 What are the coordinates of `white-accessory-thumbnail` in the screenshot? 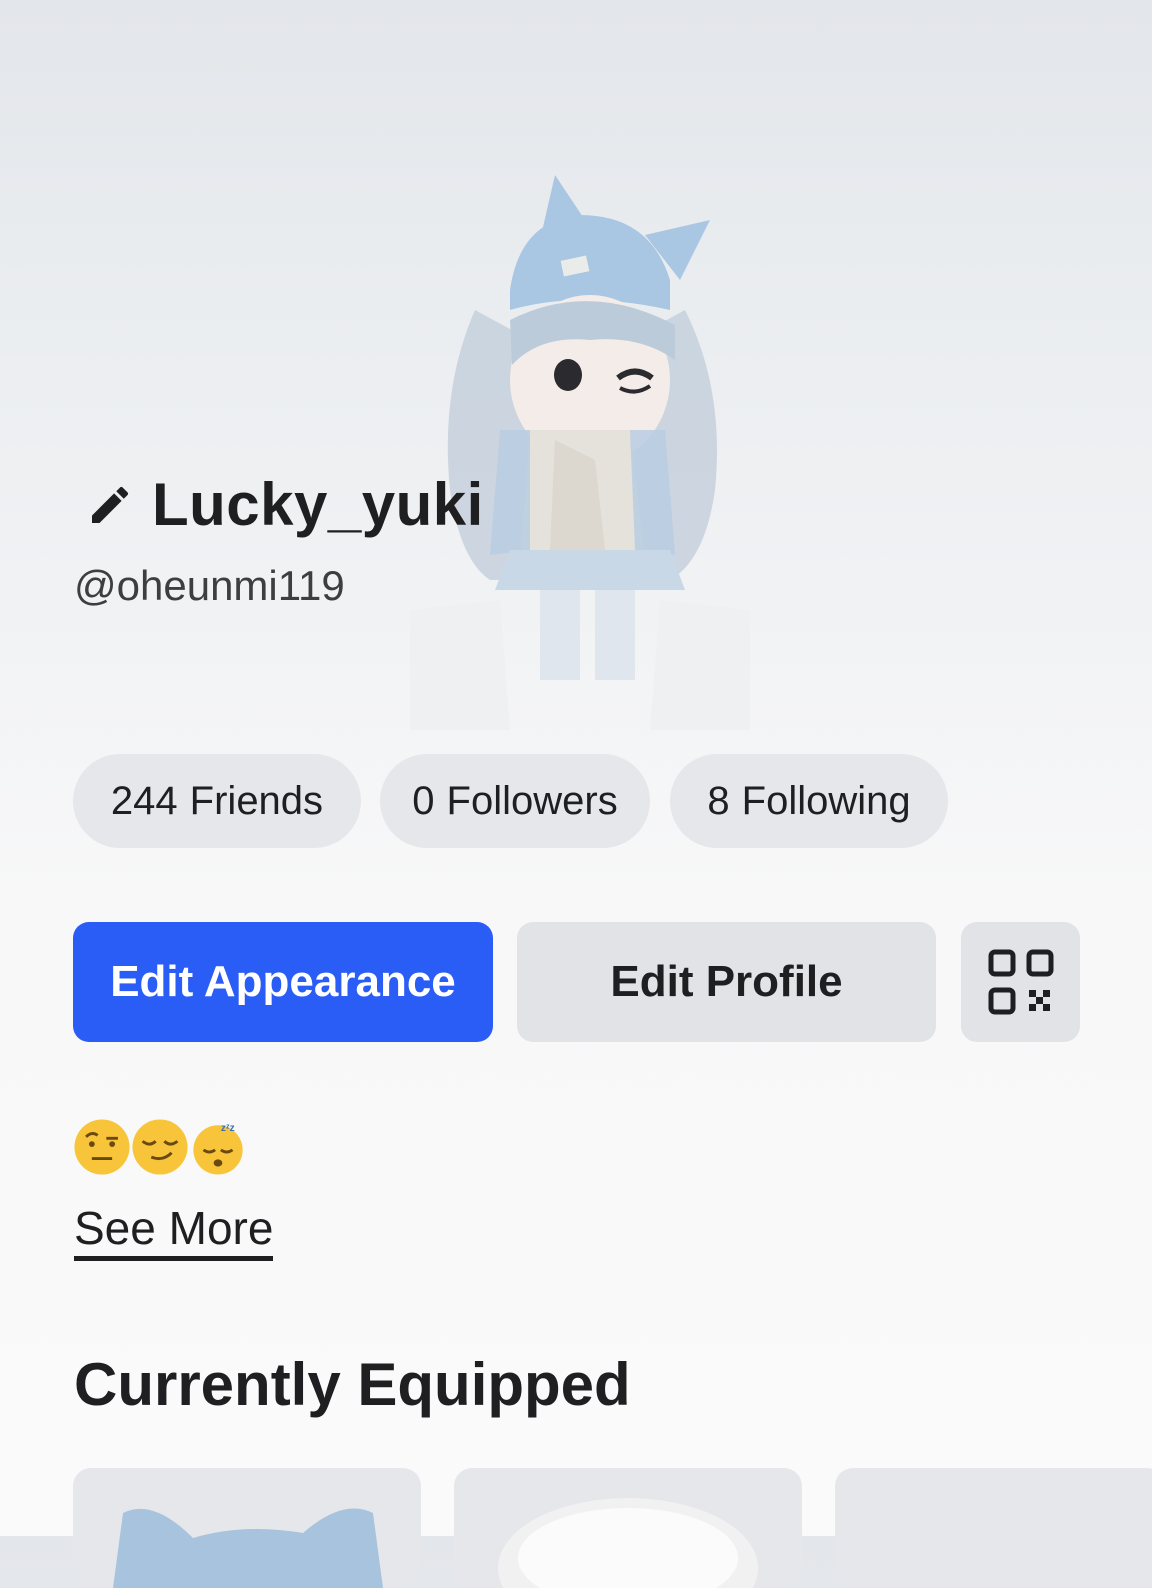 It's located at (628, 1543).